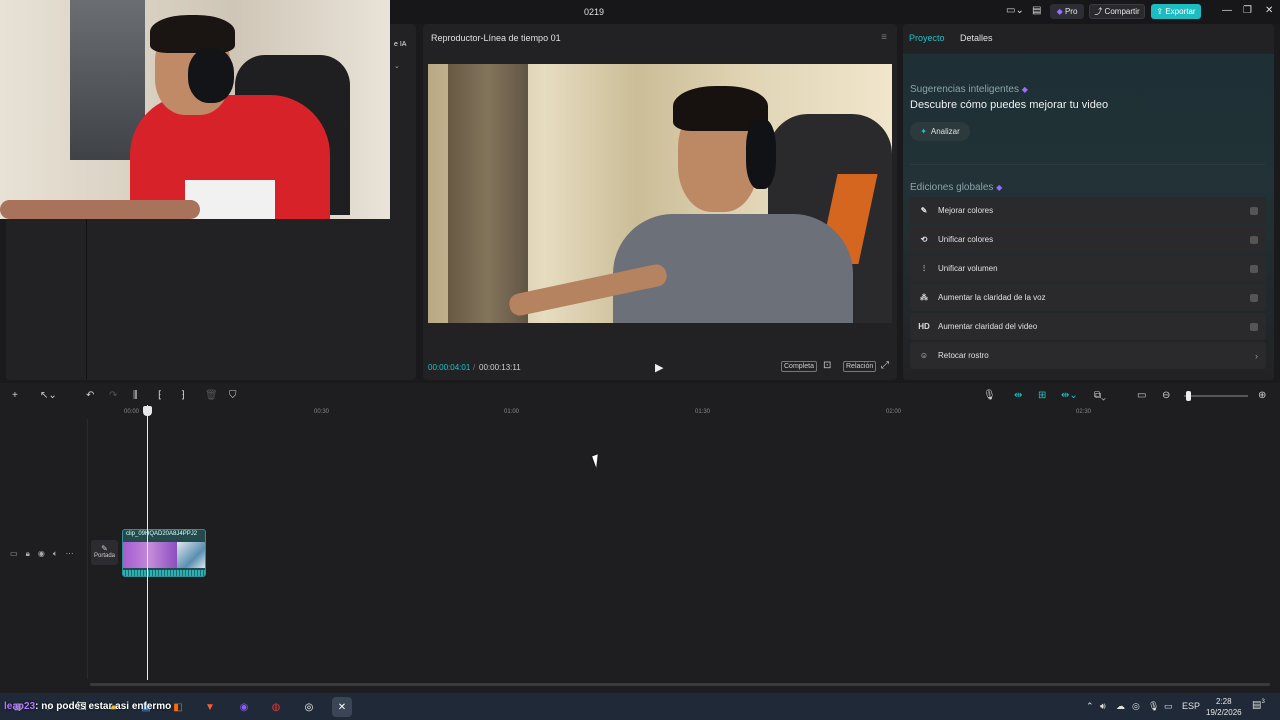  Describe the element at coordinates (659, 367) in the screenshot. I see `play-icon: ▶` at that location.